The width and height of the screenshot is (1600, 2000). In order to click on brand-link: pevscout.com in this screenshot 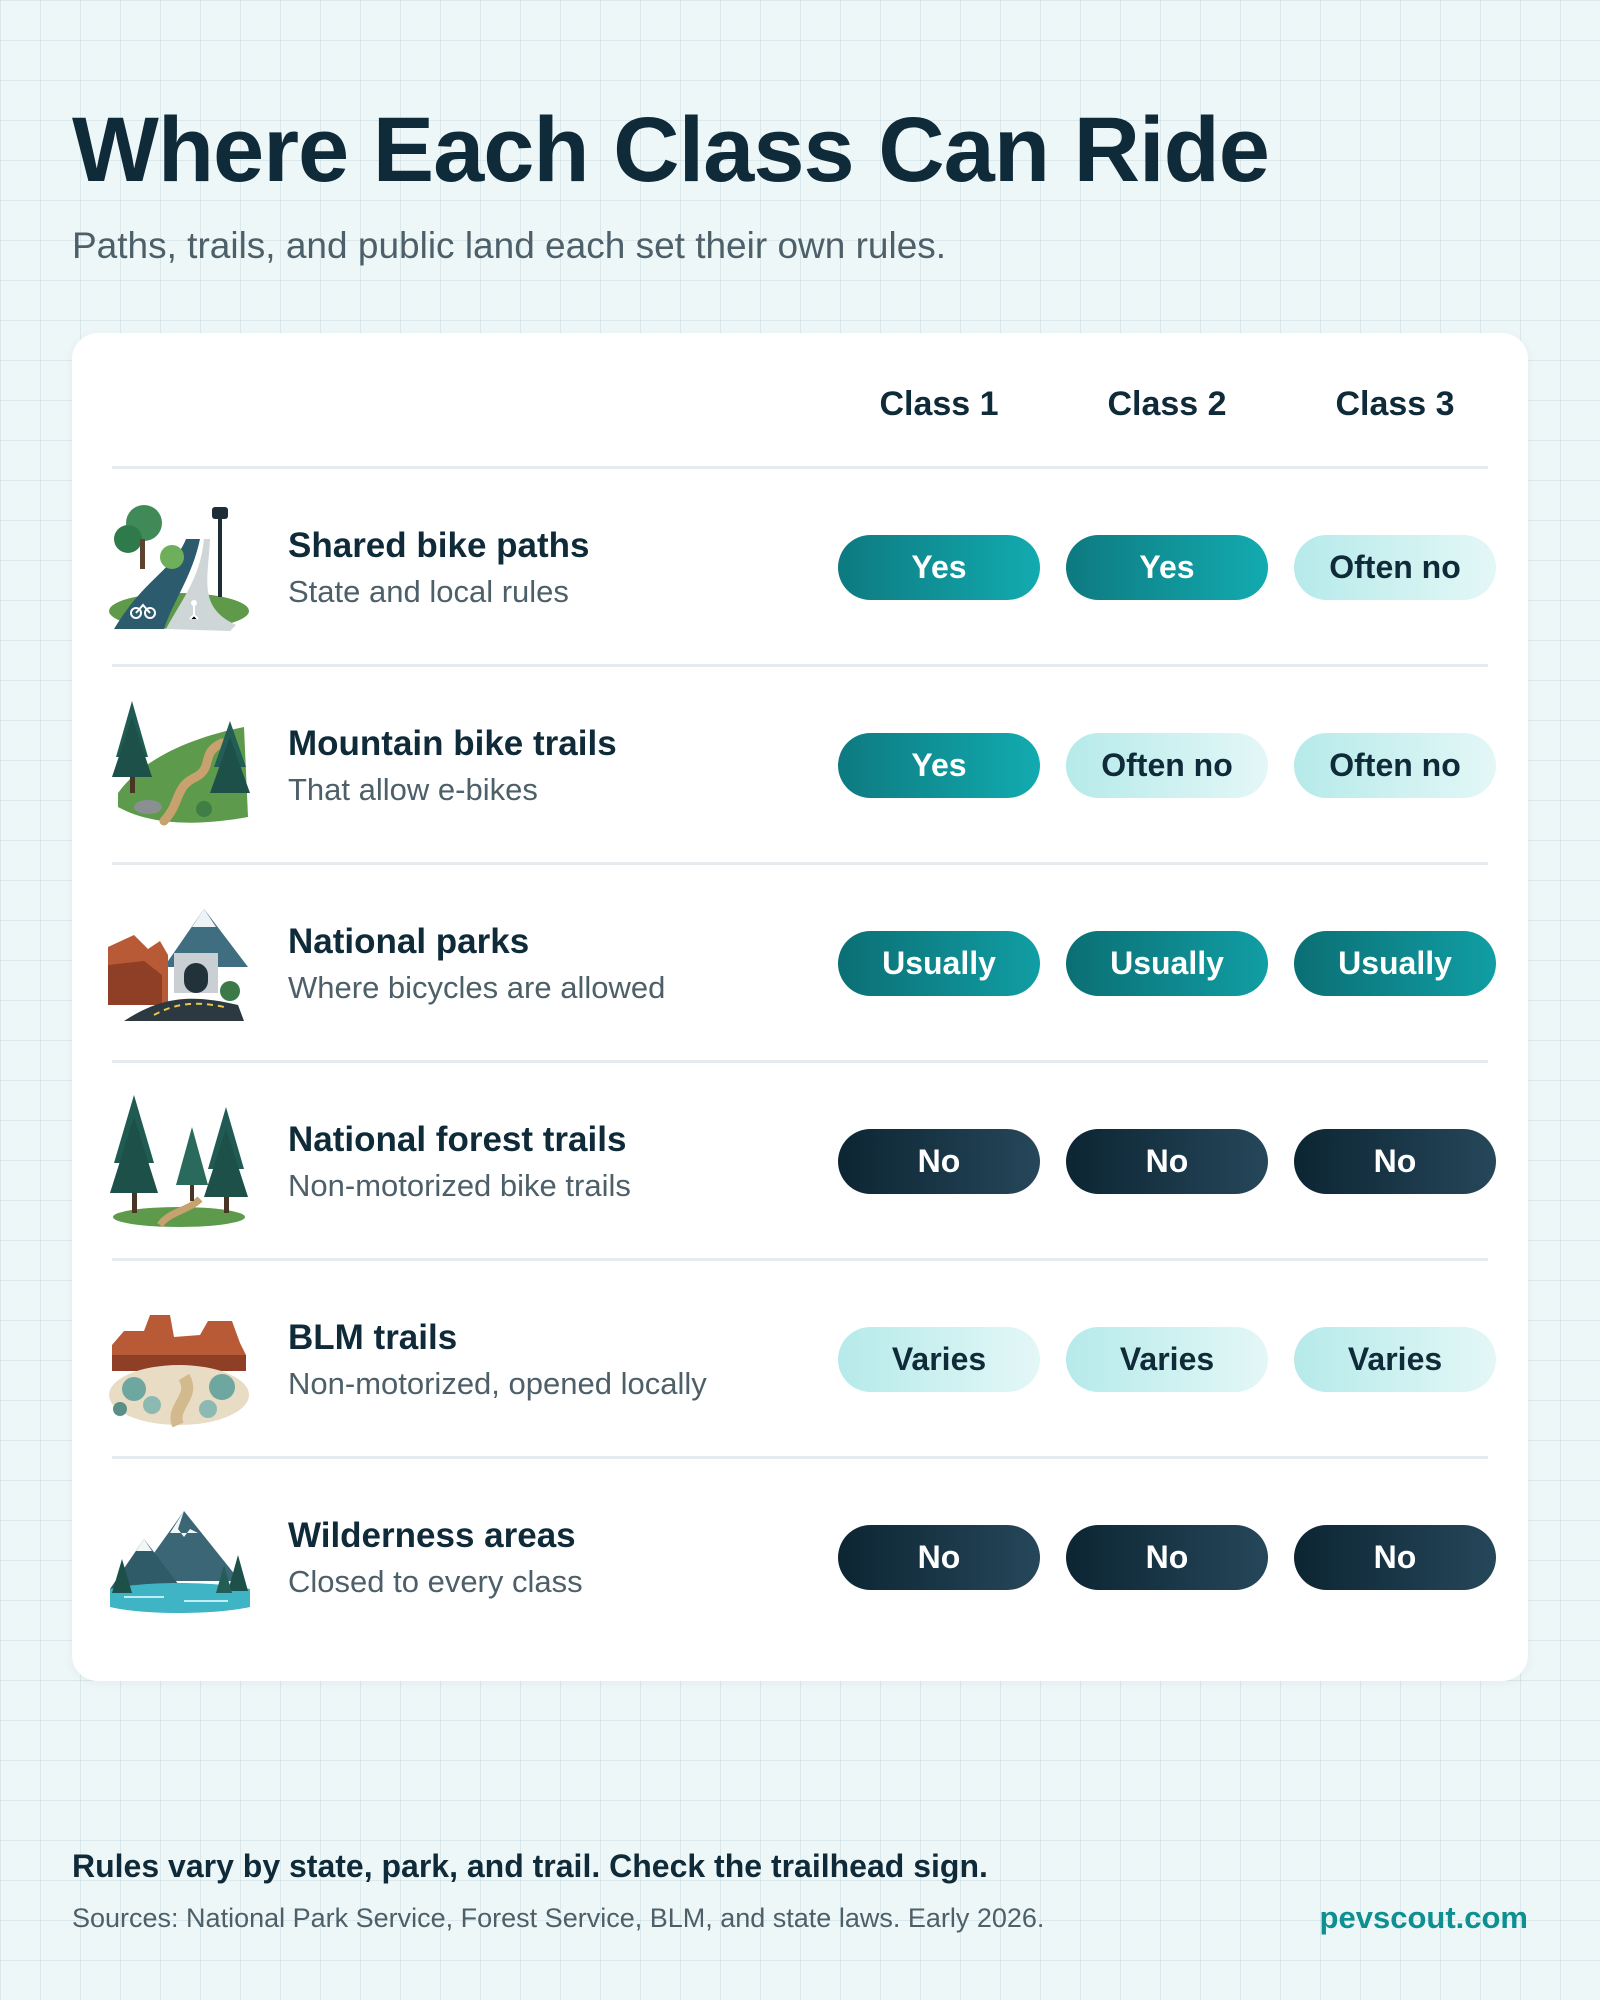, I will do `click(1424, 1918)`.